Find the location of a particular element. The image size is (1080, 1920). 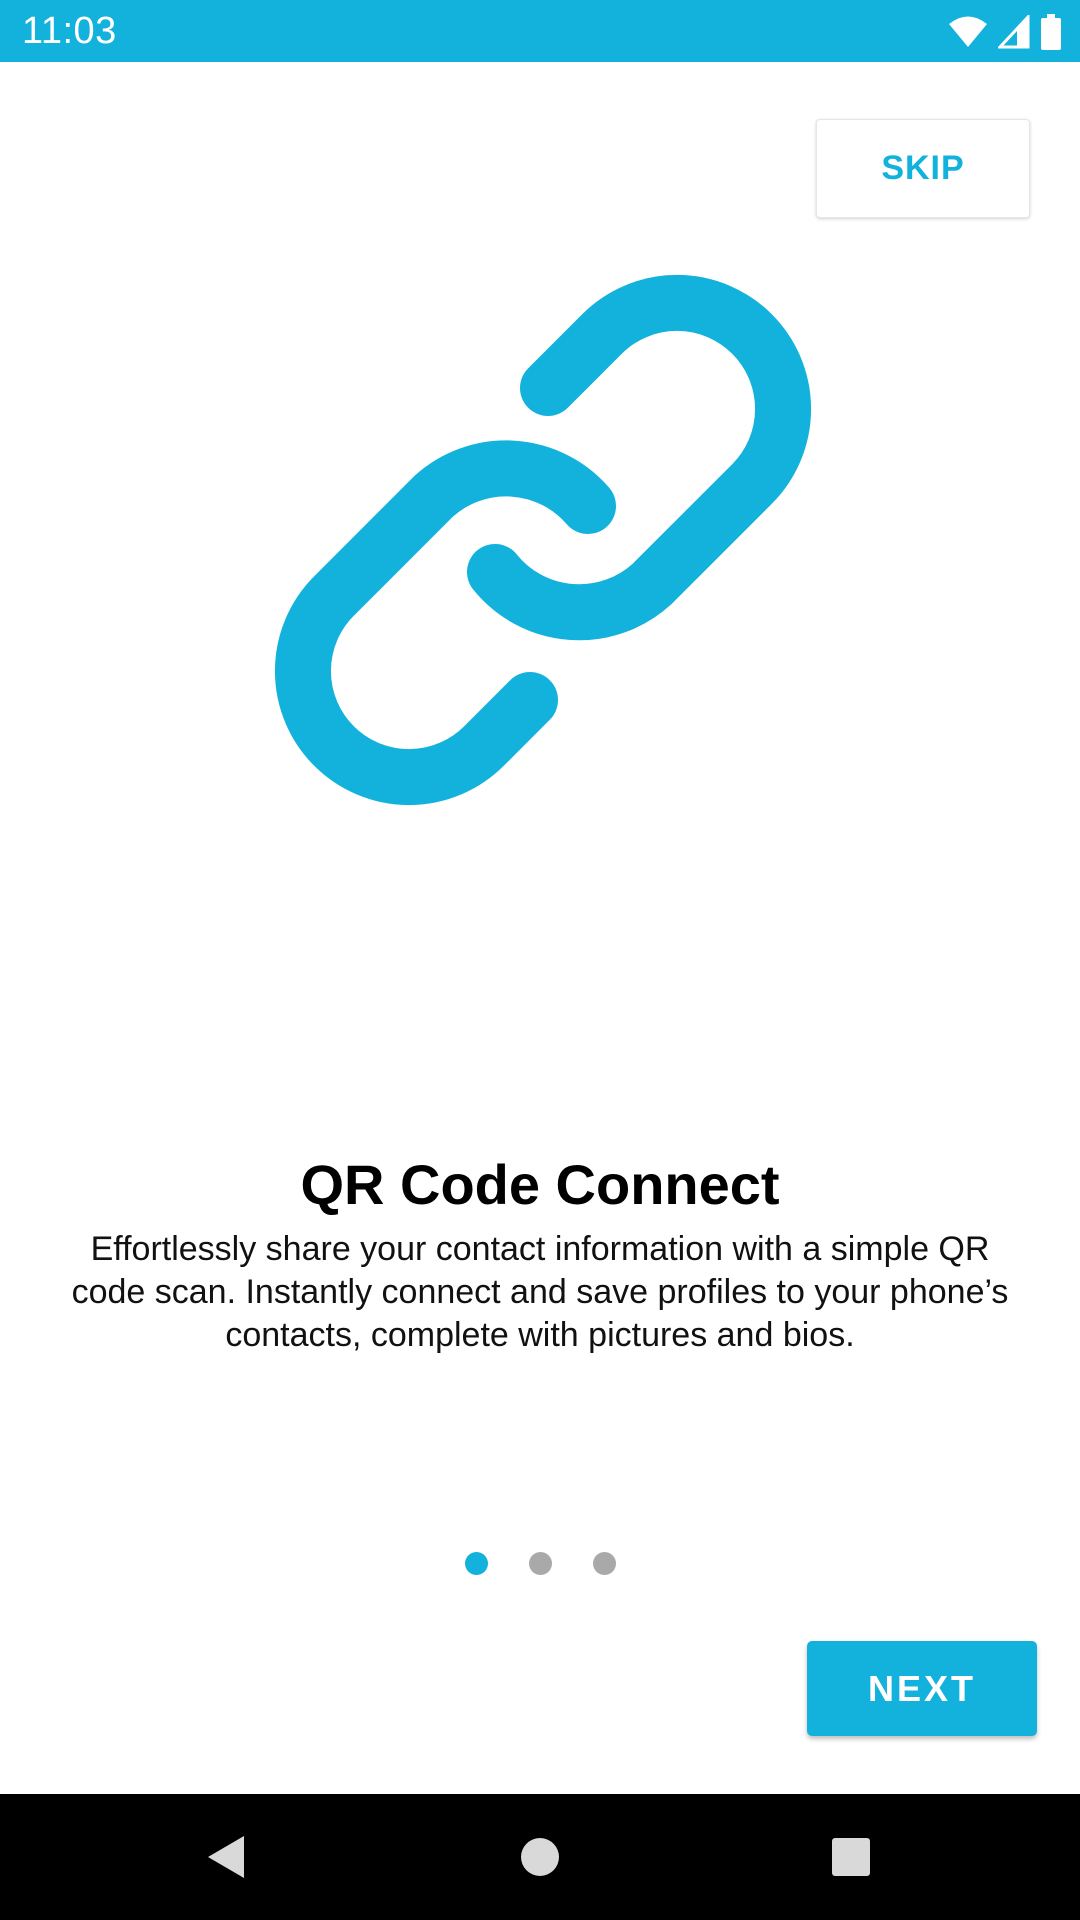

home-icon is located at coordinates (540, 1857).